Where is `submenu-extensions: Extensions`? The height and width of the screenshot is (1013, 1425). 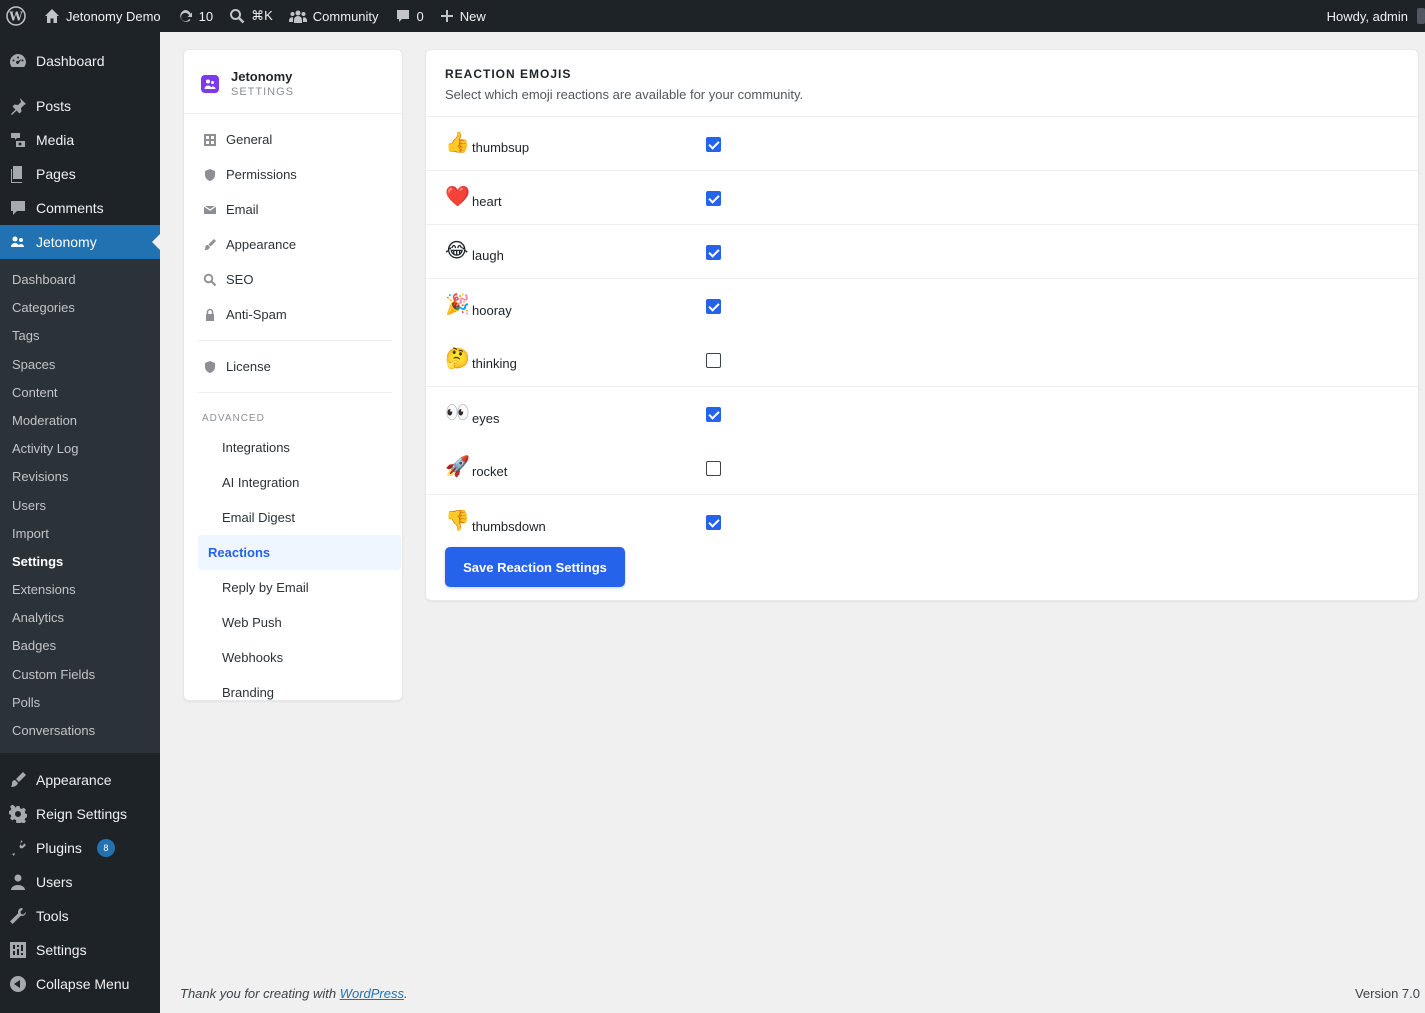 submenu-extensions: Extensions is located at coordinates (80, 590).